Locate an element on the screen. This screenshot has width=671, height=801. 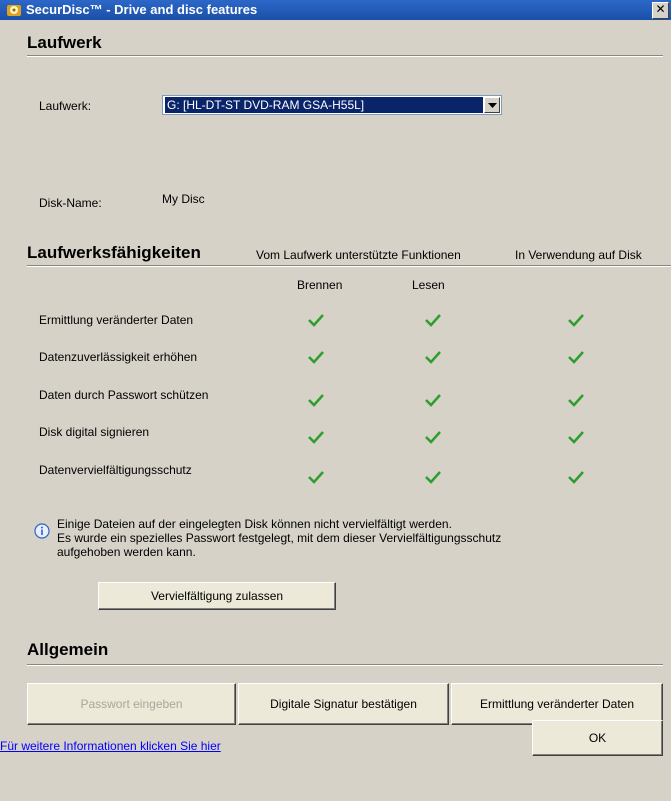
app-icon is located at coordinates (14, 10).